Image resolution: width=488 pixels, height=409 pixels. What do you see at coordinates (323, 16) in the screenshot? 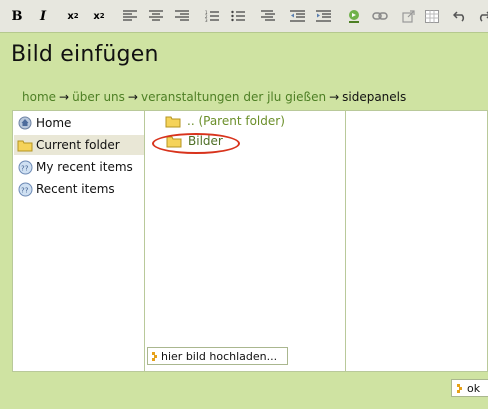
I see `indent-icon` at bounding box center [323, 16].